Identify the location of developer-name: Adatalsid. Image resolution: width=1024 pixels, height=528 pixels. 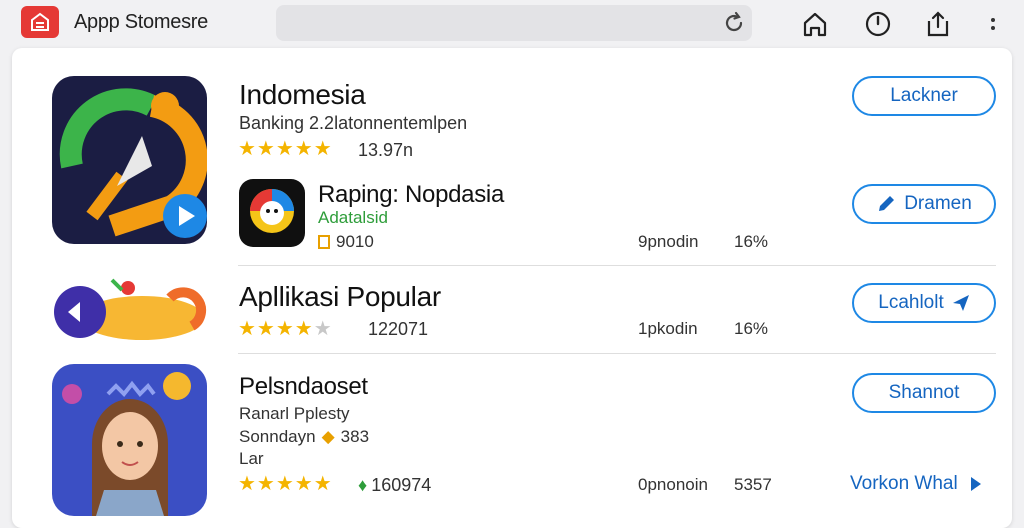
(353, 218).